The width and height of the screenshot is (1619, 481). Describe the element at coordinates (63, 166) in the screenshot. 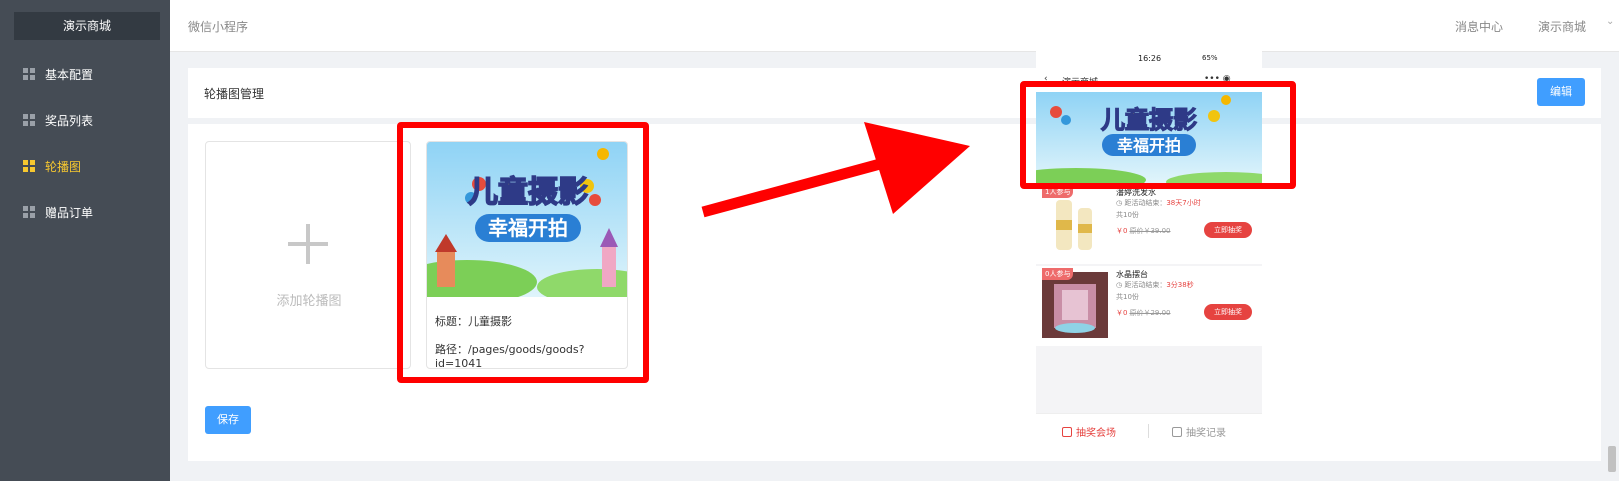

I see `sidebar-item-label: 轮播图` at that location.